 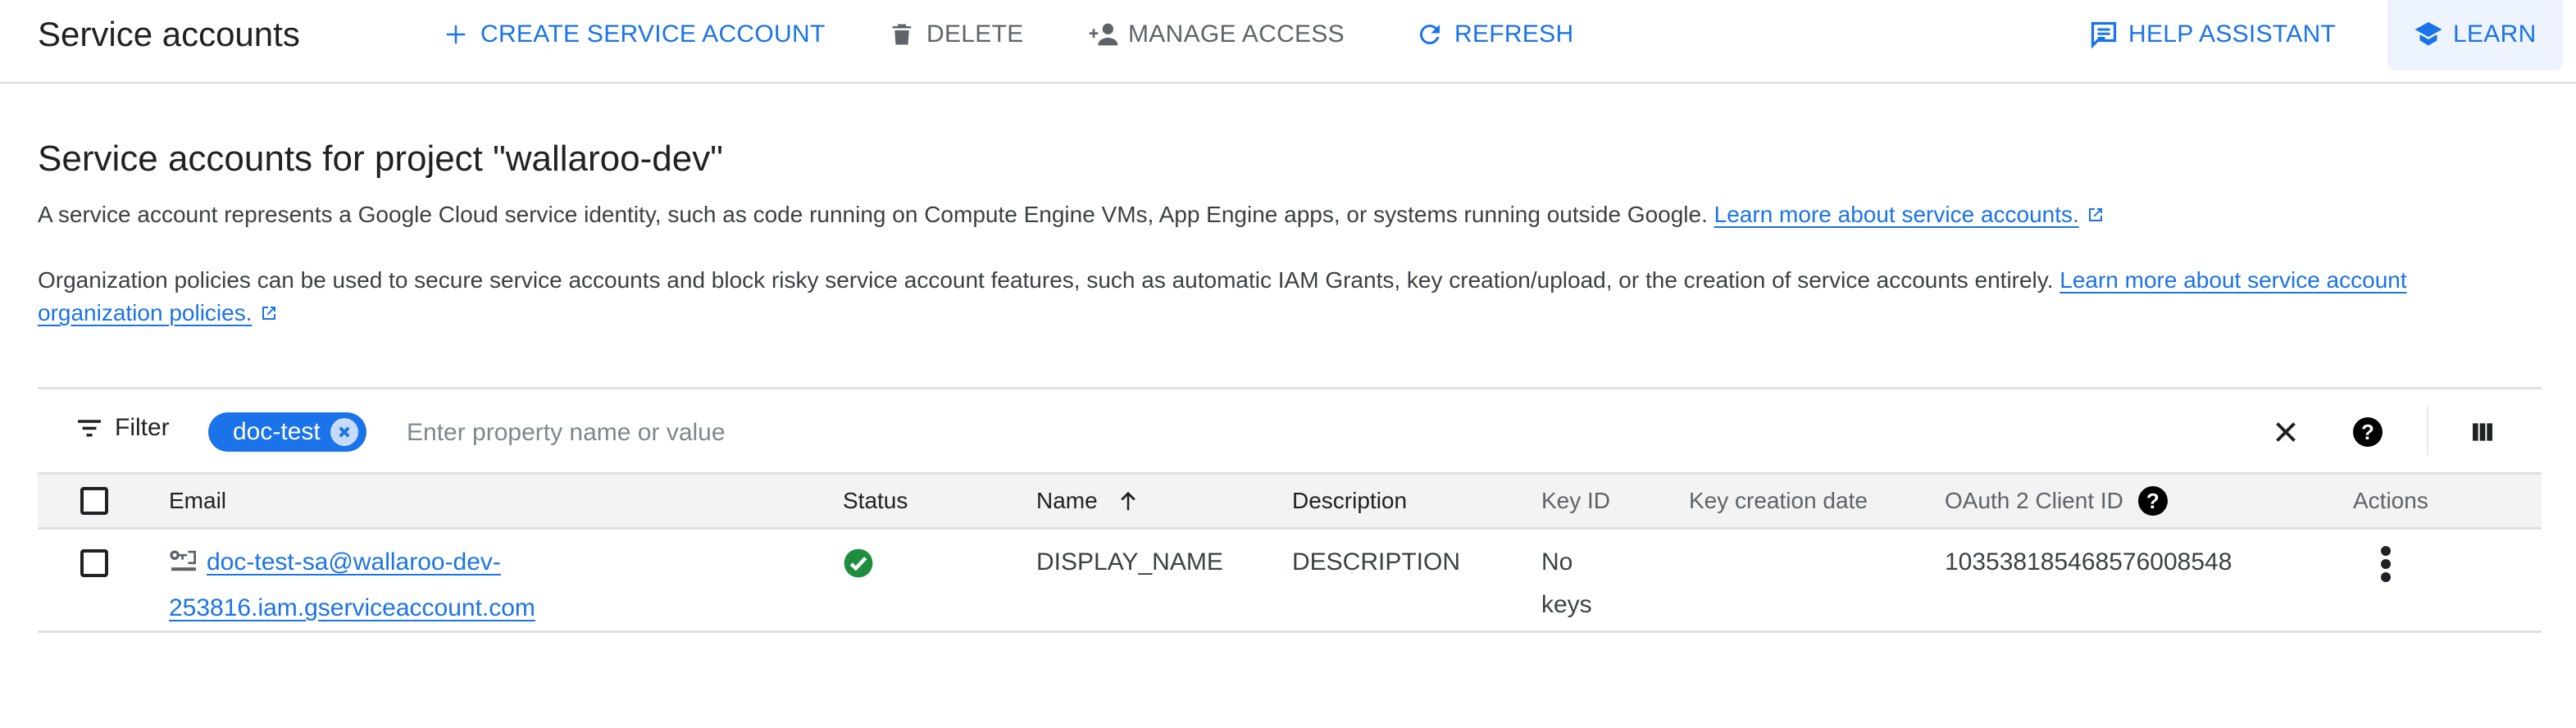 I want to click on column-email: Email, so click(x=197, y=501).